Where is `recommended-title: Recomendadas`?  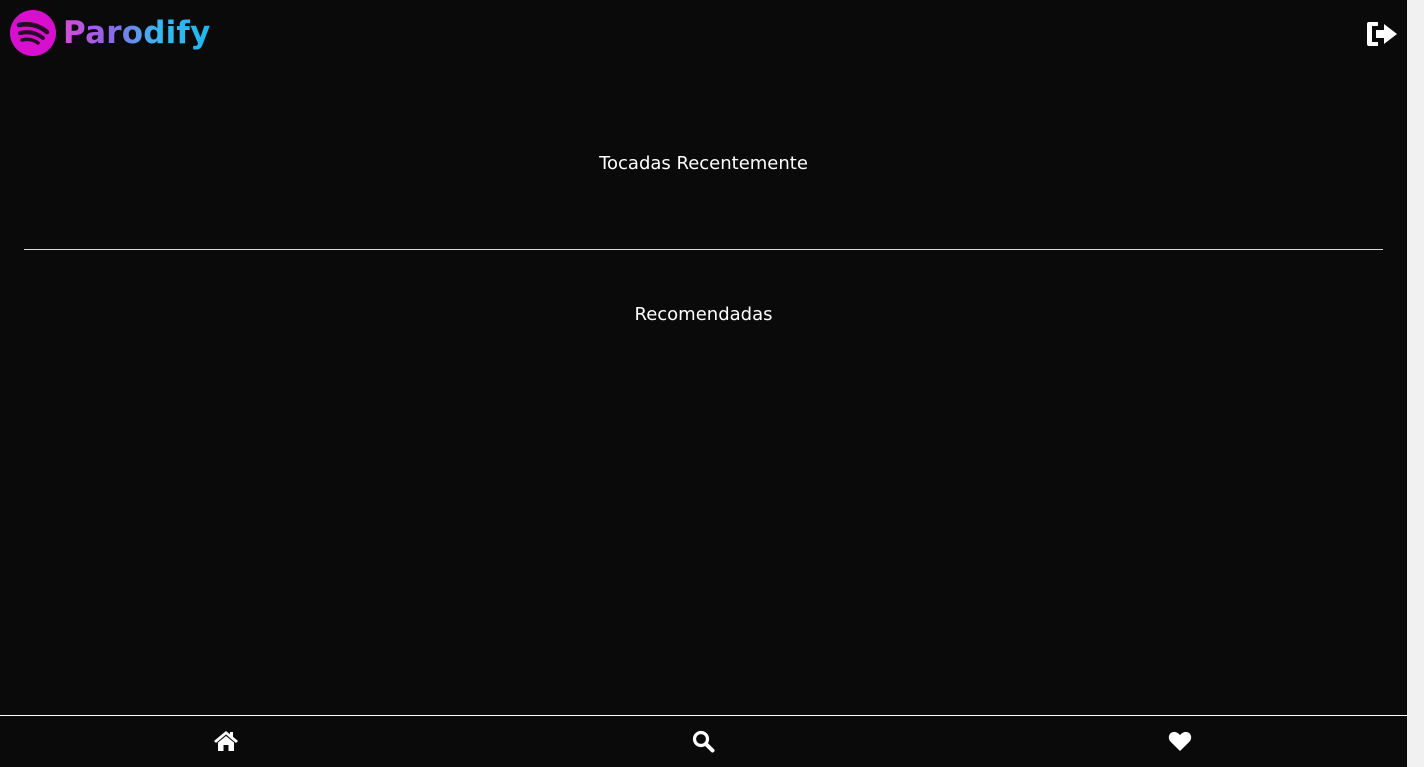 recommended-title: Recomendadas is located at coordinates (703, 314).